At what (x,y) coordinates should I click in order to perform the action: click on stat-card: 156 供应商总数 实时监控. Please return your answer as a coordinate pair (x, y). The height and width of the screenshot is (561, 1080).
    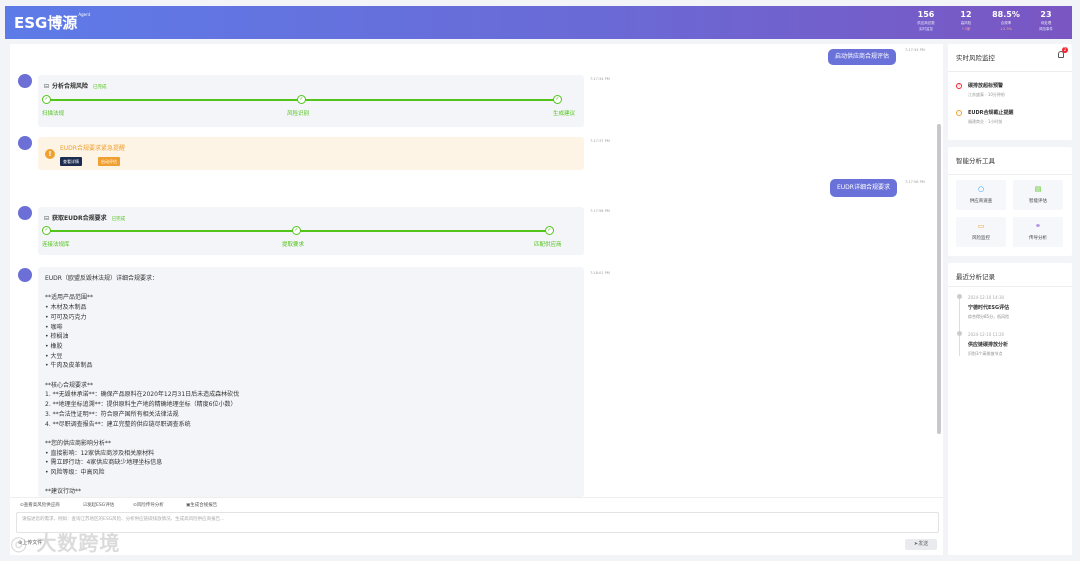
    Looking at the image, I should click on (926, 21).